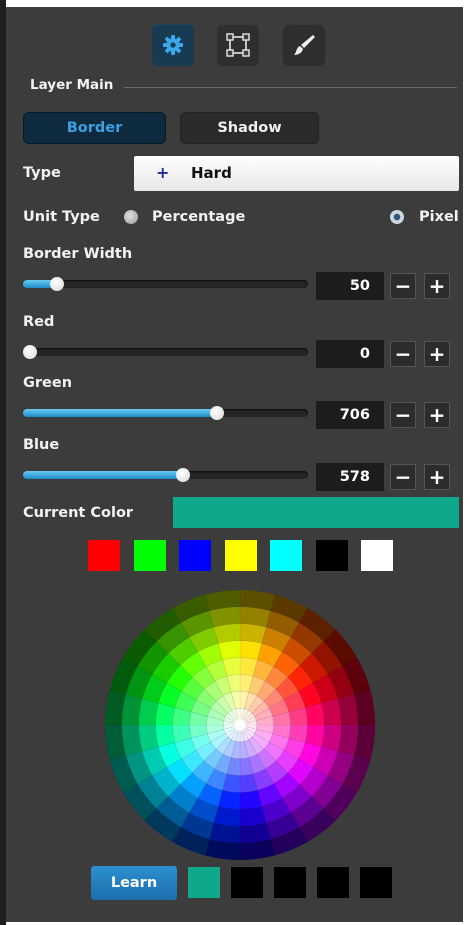  I want to click on wheel-selector, so click(240, 725).